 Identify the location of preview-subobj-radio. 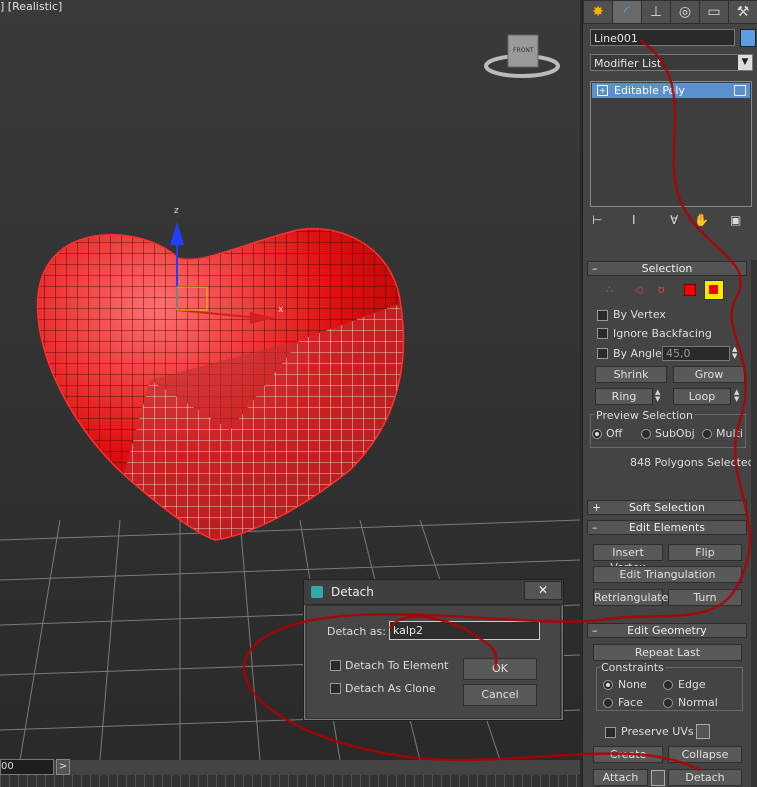
(646, 434).